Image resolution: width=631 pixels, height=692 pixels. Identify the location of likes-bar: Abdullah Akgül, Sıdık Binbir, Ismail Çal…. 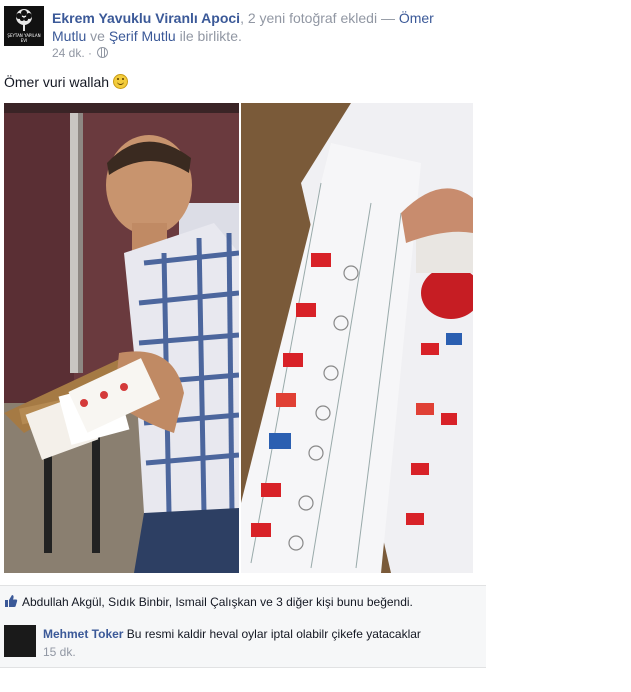
(243, 601).